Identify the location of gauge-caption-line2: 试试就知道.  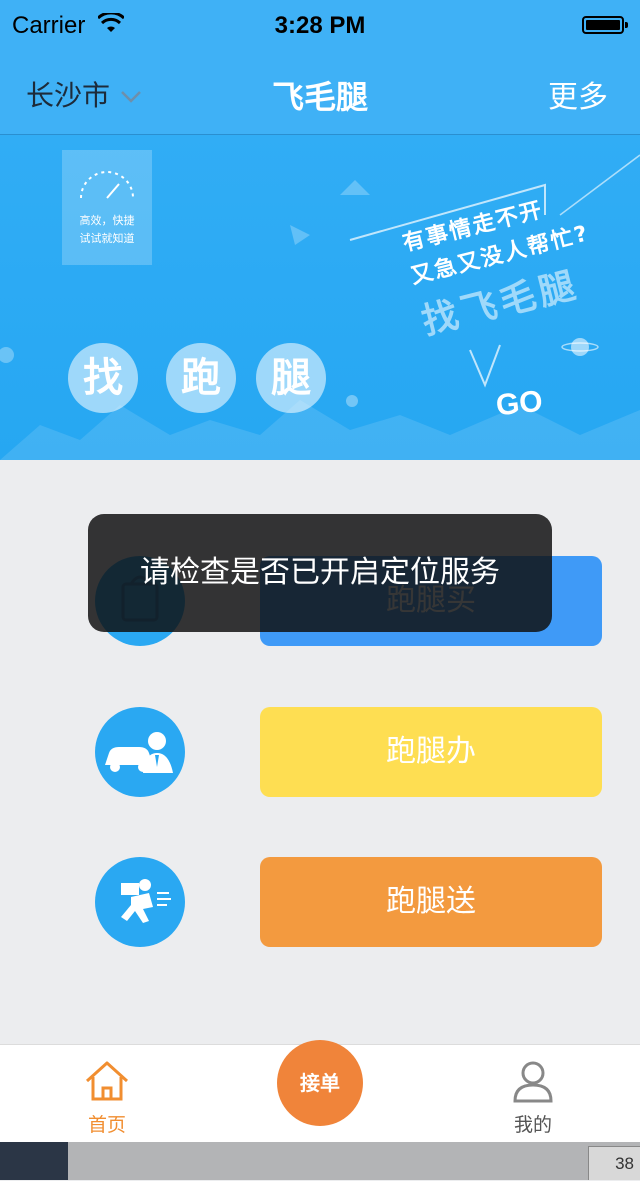
(107, 238).